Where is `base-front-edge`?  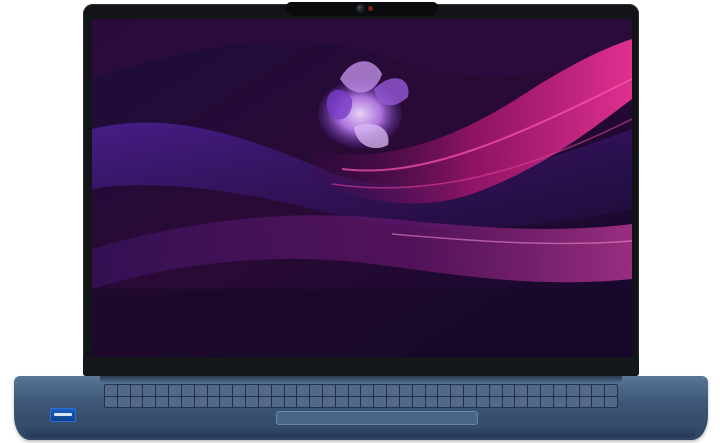
base-front-edge is located at coordinates (361, 433).